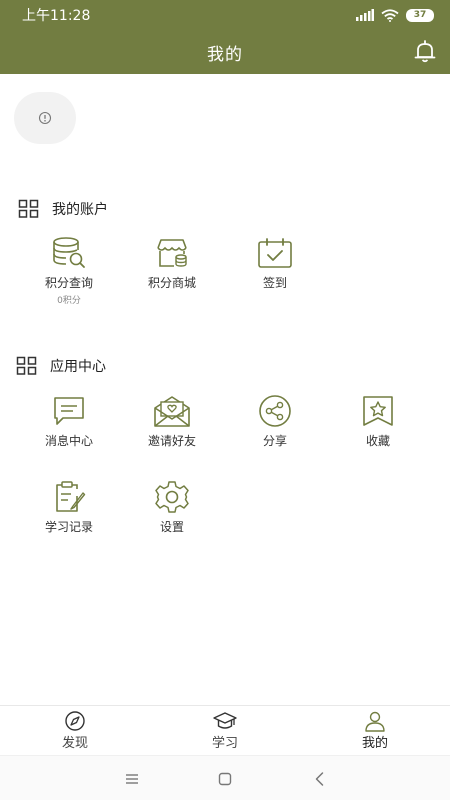  I want to click on system-nav-bar, so click(225, 777).